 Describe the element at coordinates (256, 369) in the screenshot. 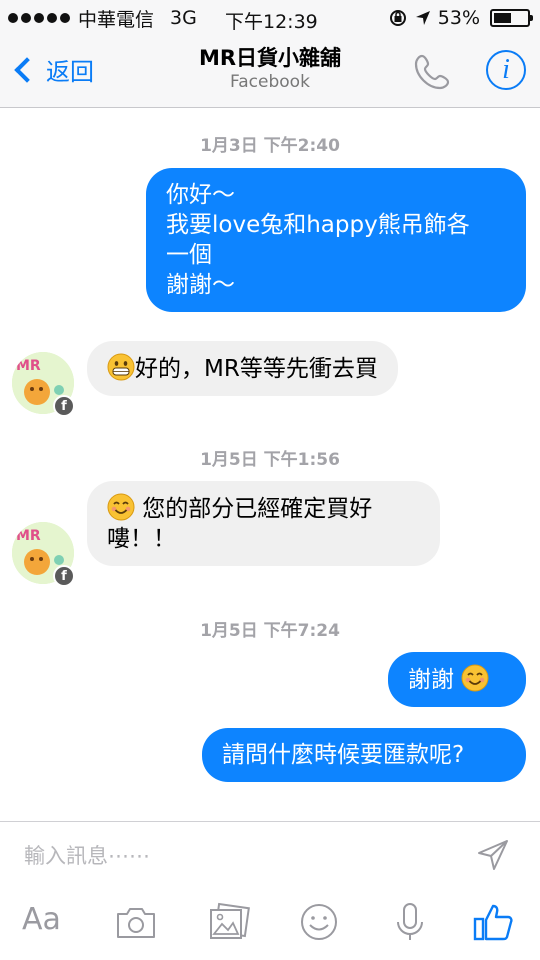

I see `message-text: 好的，MR等等先衝去買` at that location.